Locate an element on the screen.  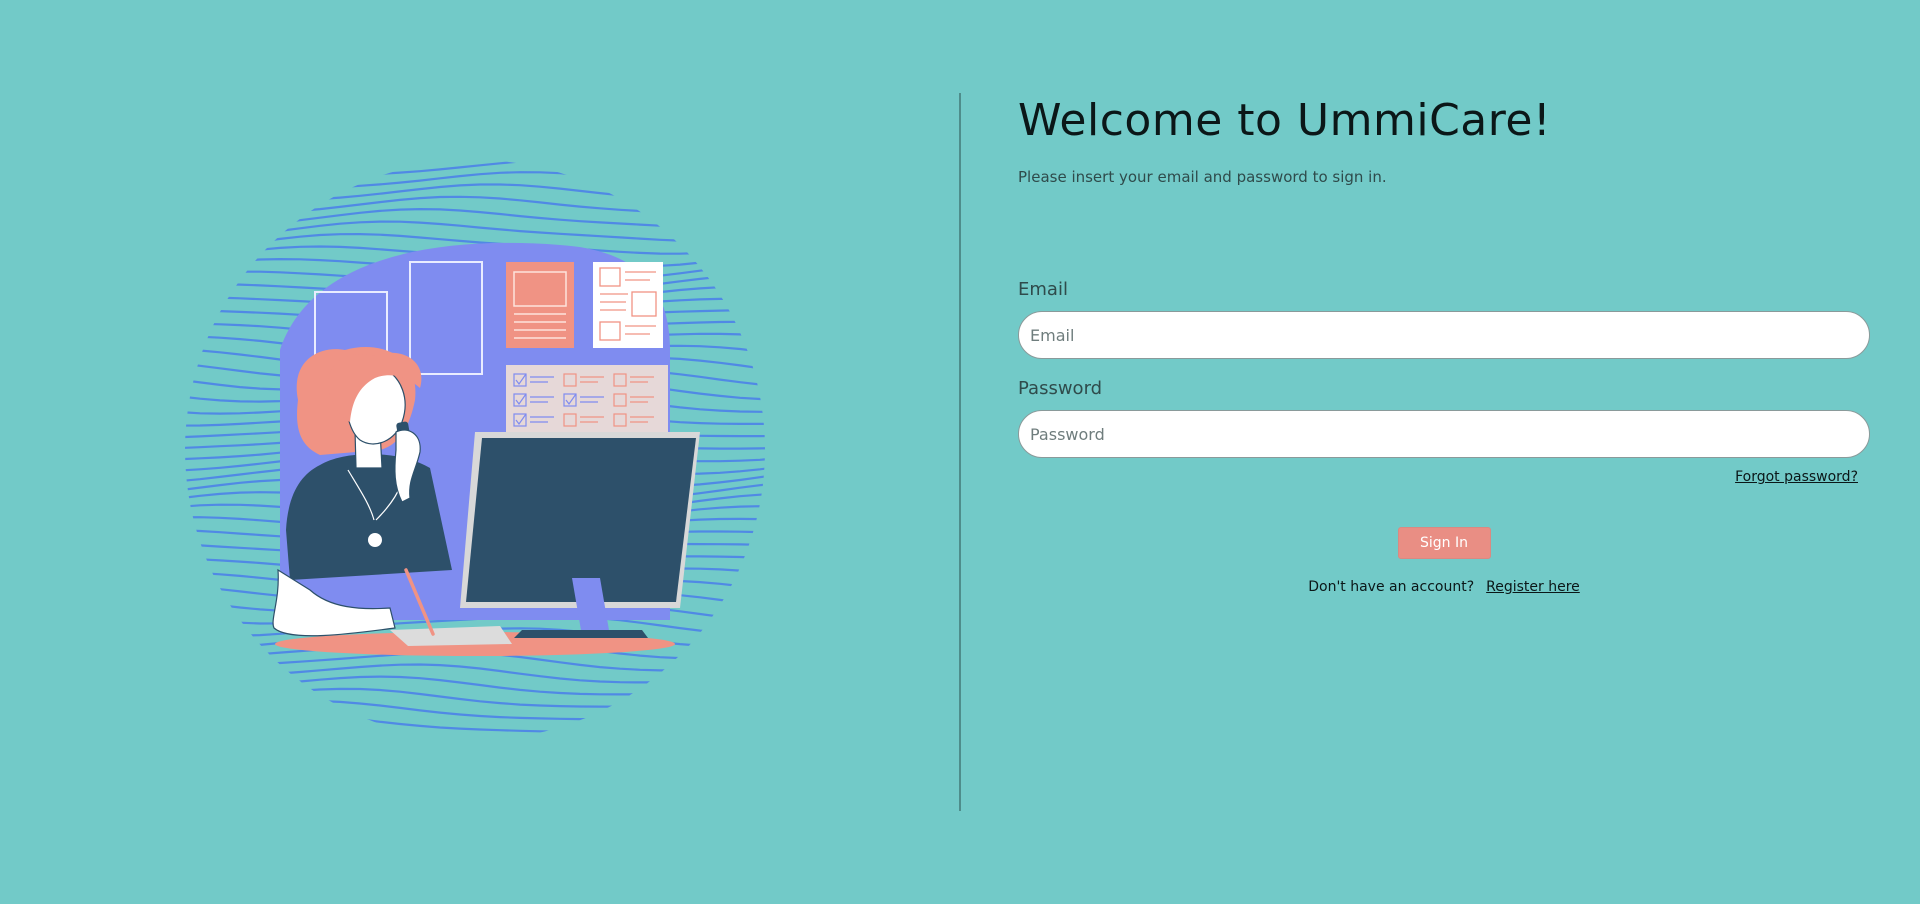
woman-shirt is located at coordinates (369, 517).